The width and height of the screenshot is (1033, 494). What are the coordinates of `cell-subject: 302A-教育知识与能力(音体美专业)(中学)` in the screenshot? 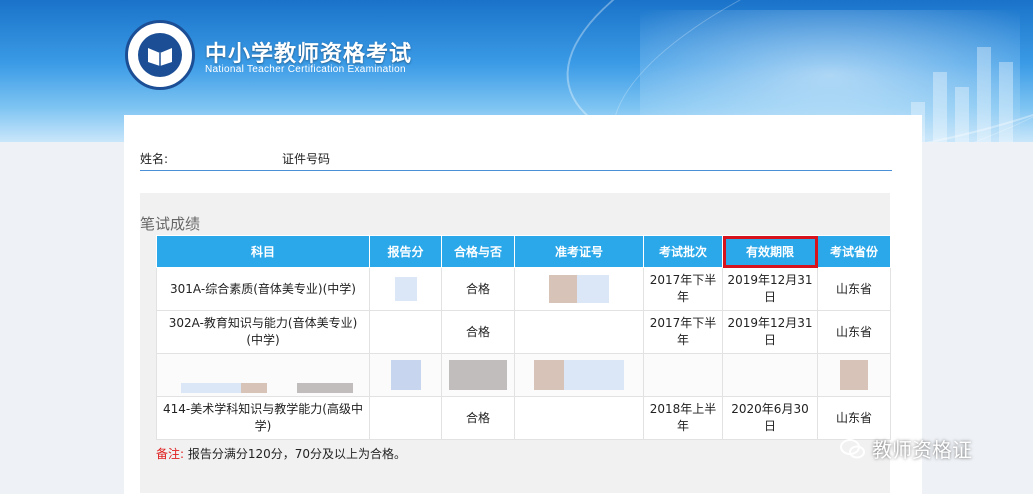 It's located at (263, 332).